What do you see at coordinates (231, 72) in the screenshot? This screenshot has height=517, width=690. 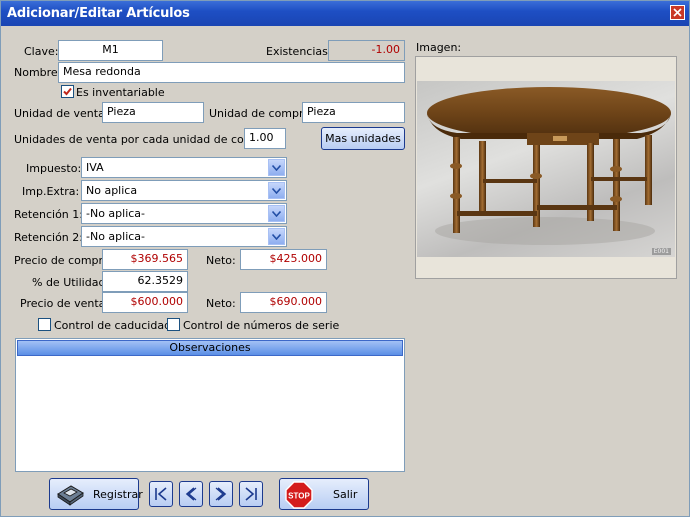 I see `nombre-input: Mesa redonda` at bounding box center [231, 72].